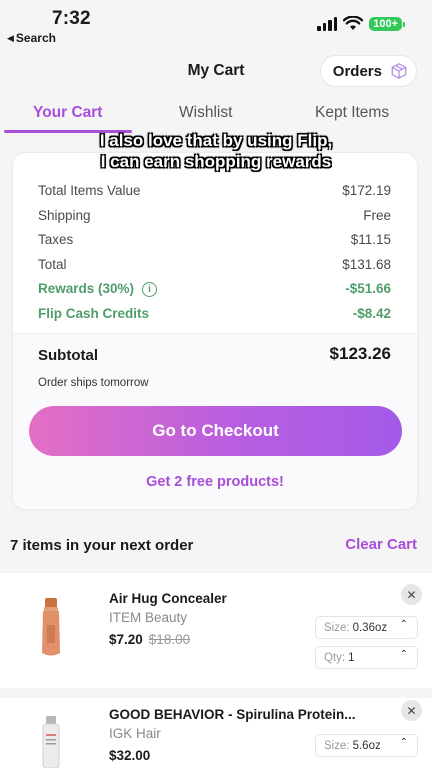  Describe the element at coordinates (64, 215) in the screenshot. I see `summary-label: Shipping` at that location.